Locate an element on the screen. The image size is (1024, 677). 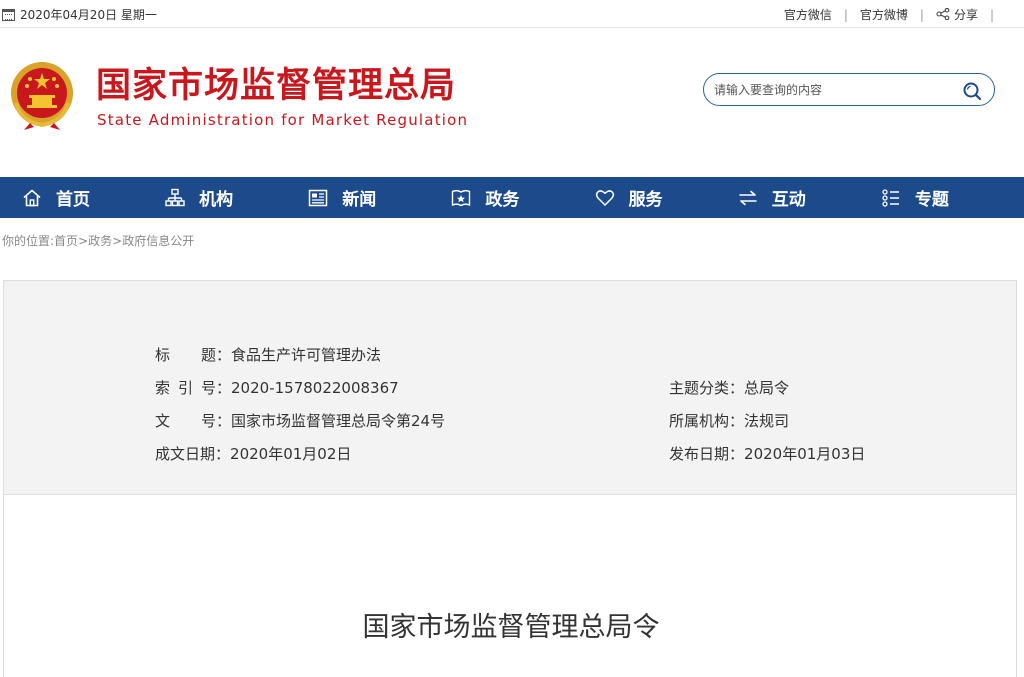
search-icon is located at coordinates (972, 91).